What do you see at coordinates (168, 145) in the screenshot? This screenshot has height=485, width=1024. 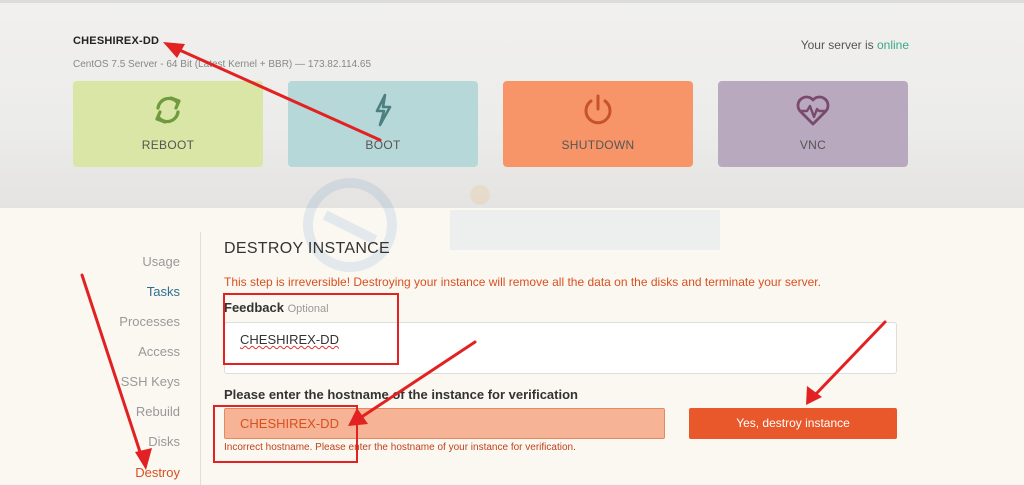 I see `reboot-label: REBOOT` at bounding box center [168, 145].